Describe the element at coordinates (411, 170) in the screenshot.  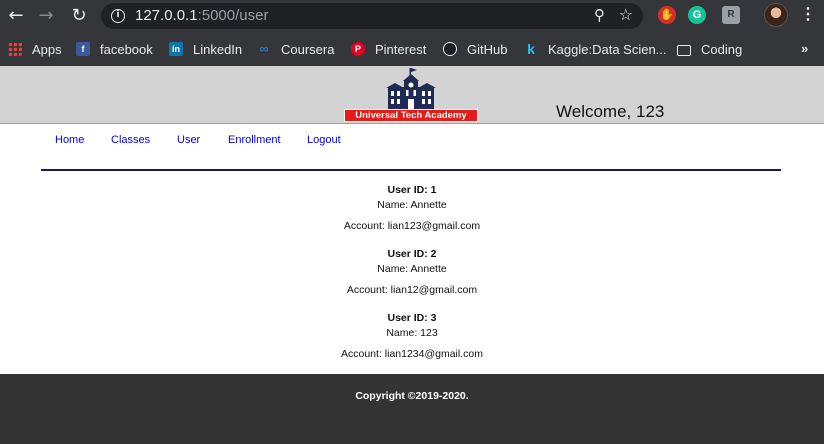
I see `nav-divider` at that location.